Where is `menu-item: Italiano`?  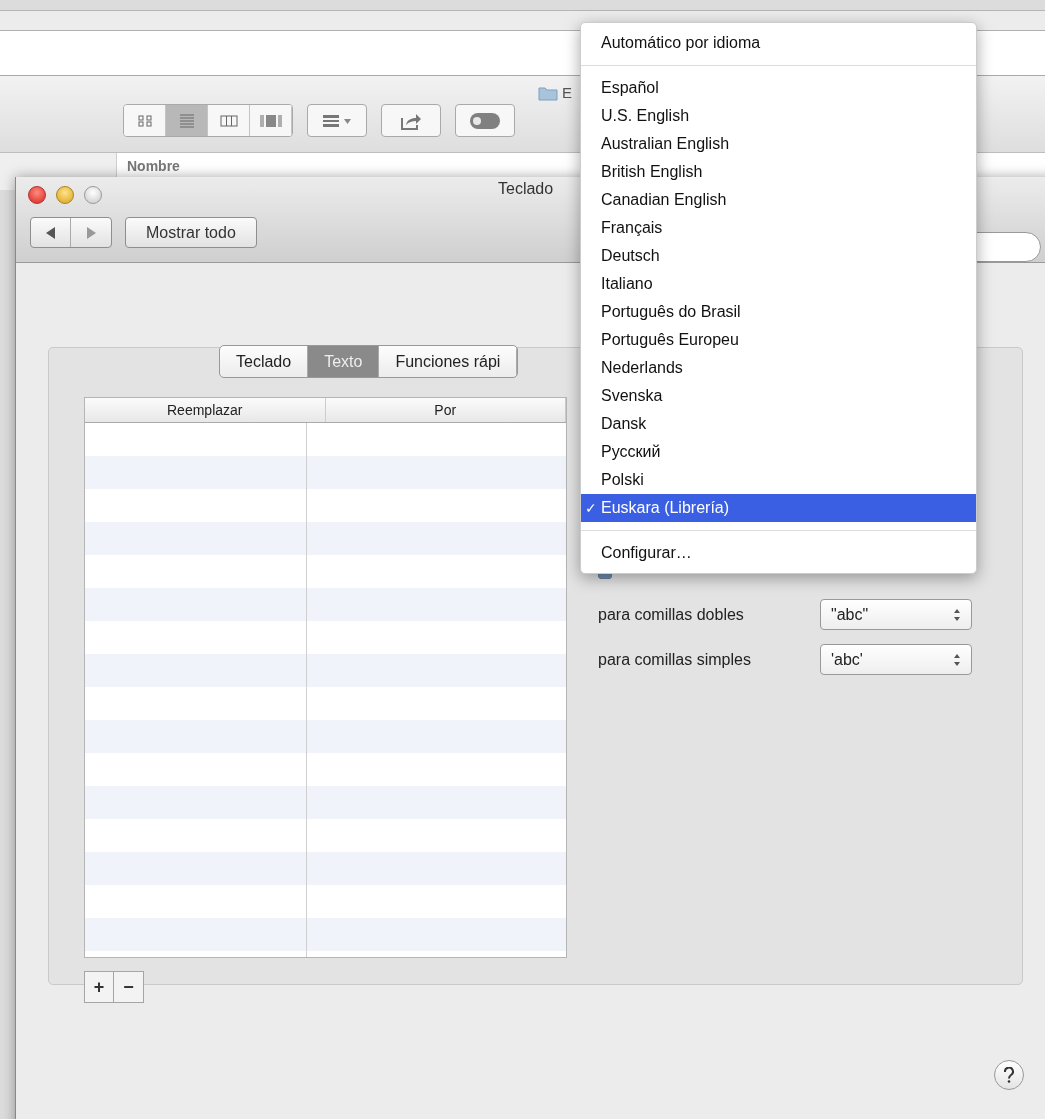 menu-item: Italiano is located at coordinates (778, 284).